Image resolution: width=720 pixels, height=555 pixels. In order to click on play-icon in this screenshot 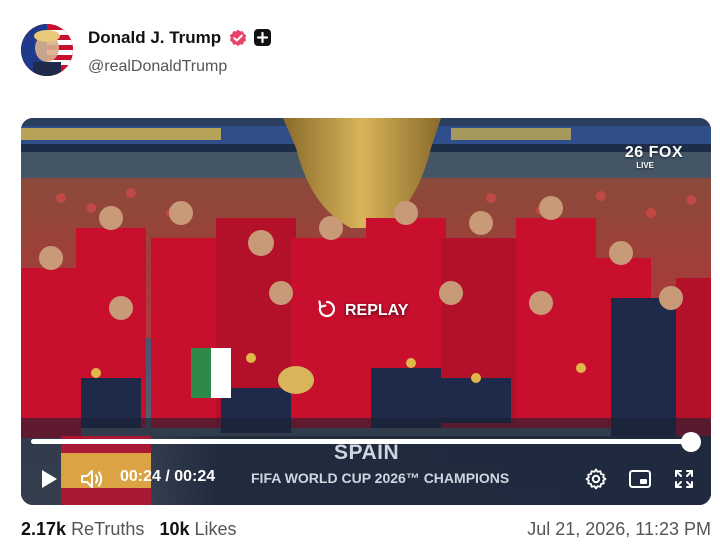, I will do `click(49, 479)`.